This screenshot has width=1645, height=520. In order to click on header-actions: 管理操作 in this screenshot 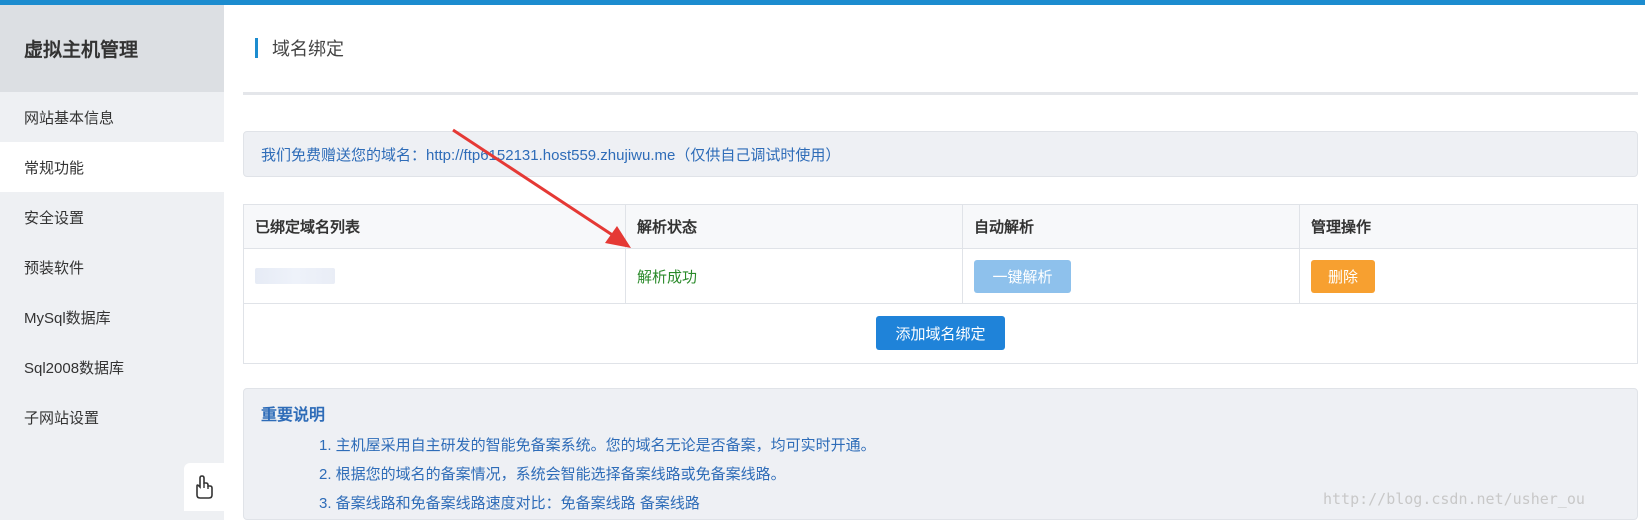, I will do `click(1341, 227)`.